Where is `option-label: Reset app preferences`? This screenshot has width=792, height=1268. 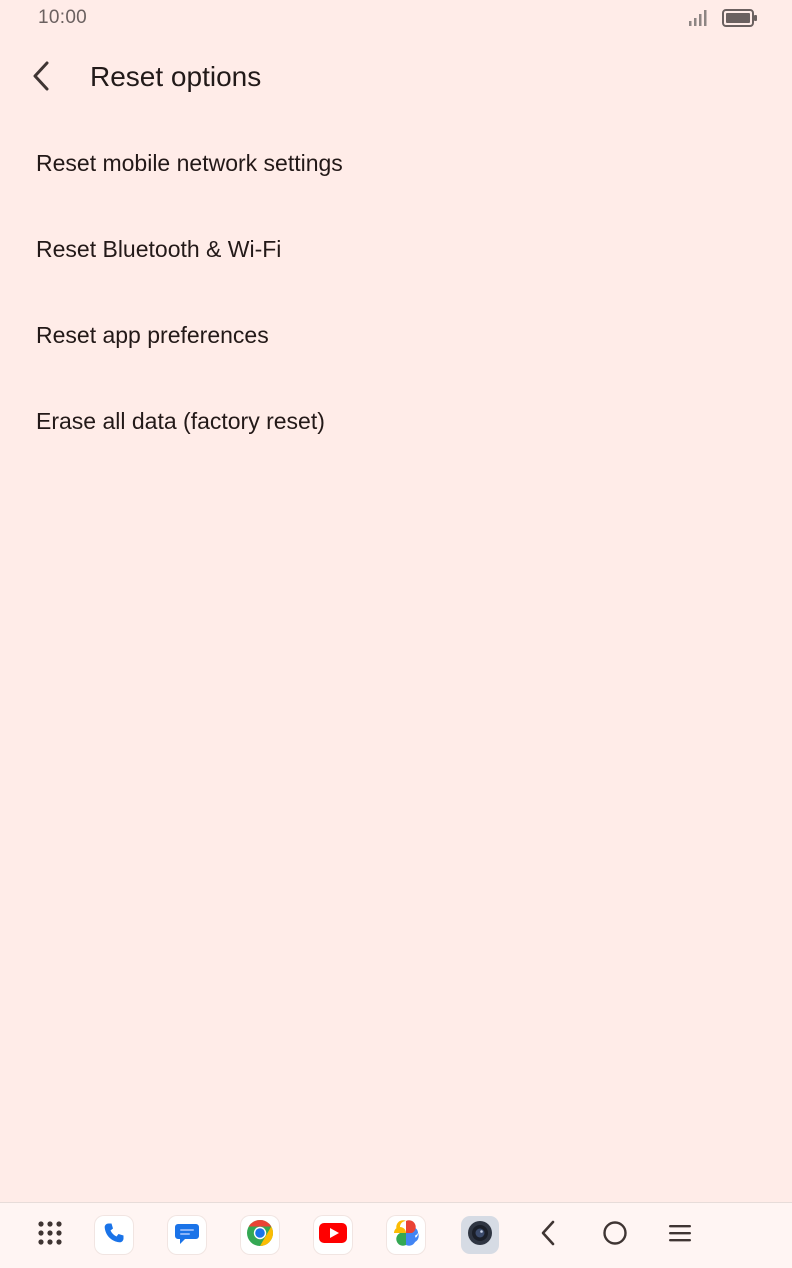 option-label: Reset app preferences is located at coordinates (152, 334).